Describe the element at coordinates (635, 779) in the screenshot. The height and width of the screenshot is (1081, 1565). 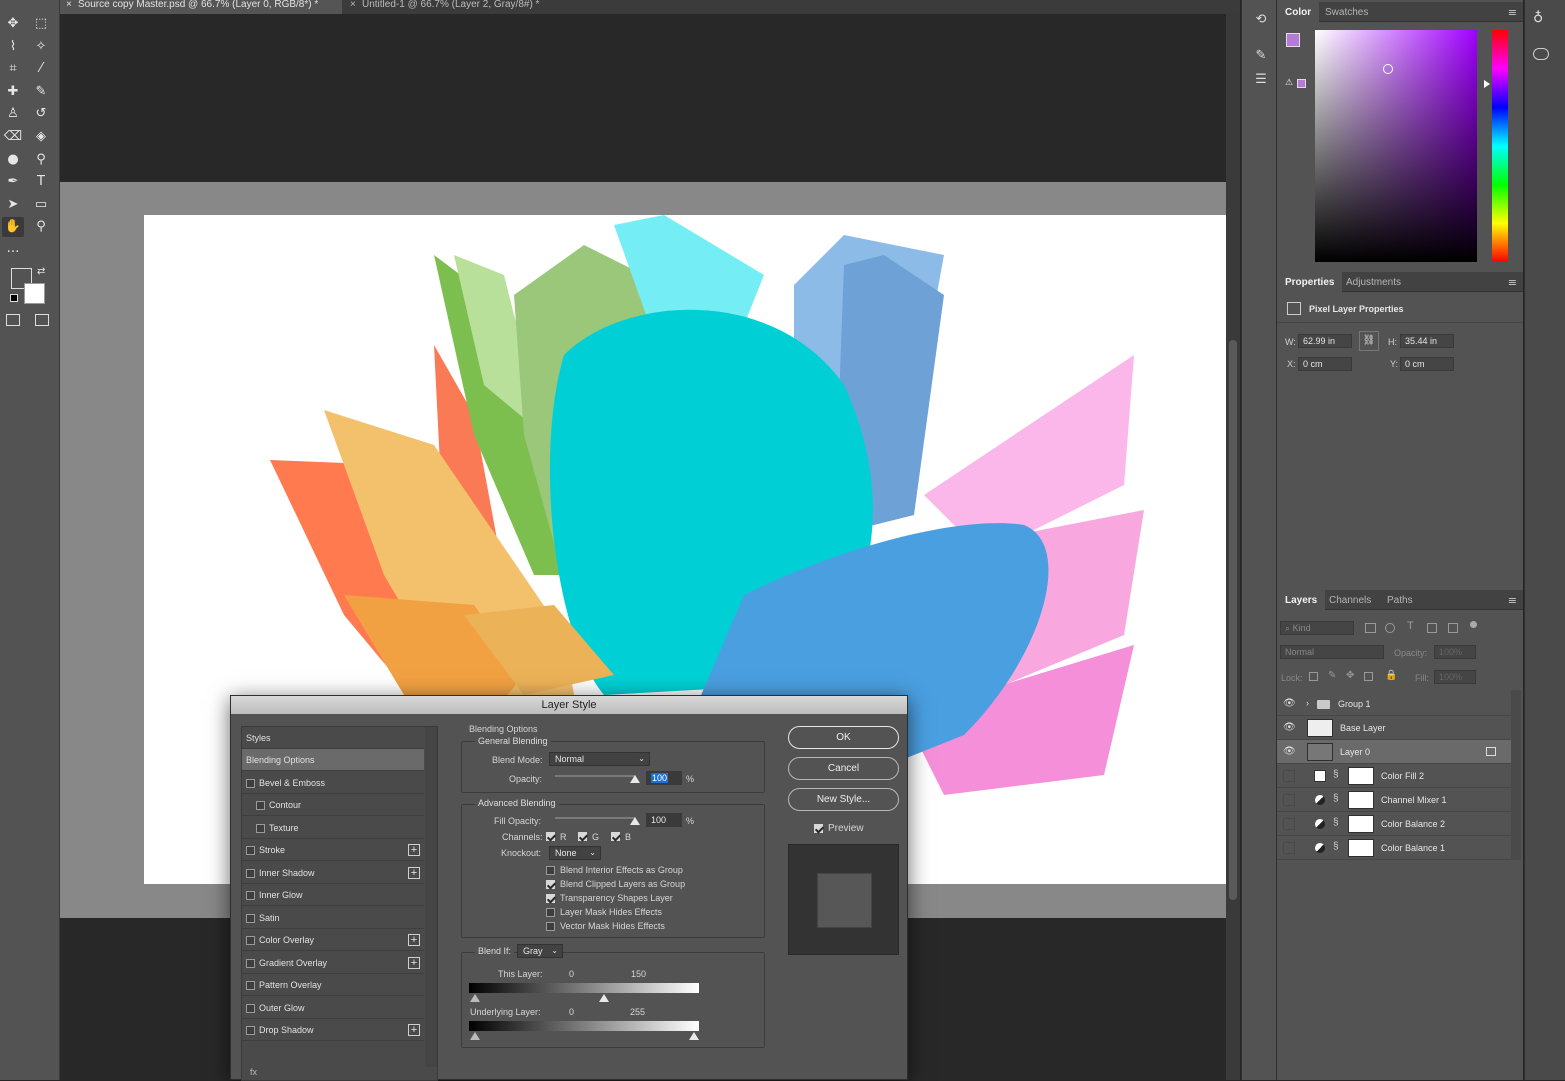
I see `opacity-slider-handle` at that location.